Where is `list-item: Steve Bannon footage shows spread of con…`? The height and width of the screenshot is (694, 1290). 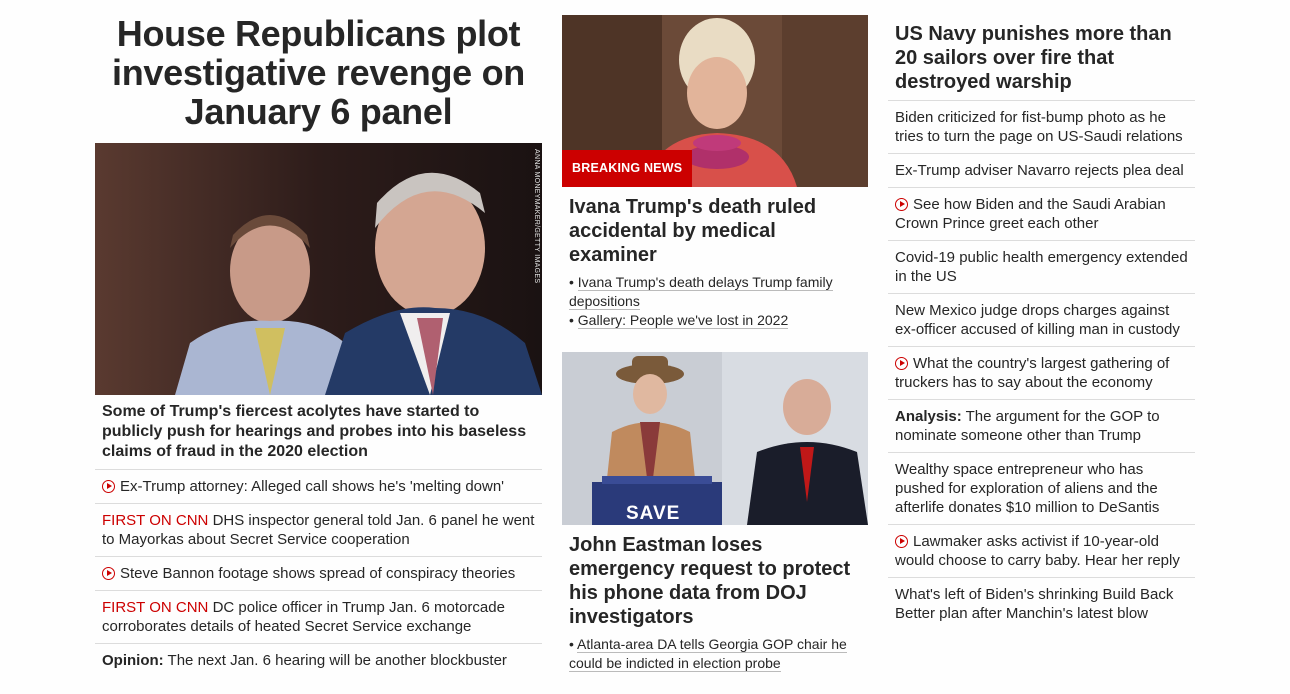 list-item: Steve Bannon footage shows spread of con… is located at coordinates (318, 574).